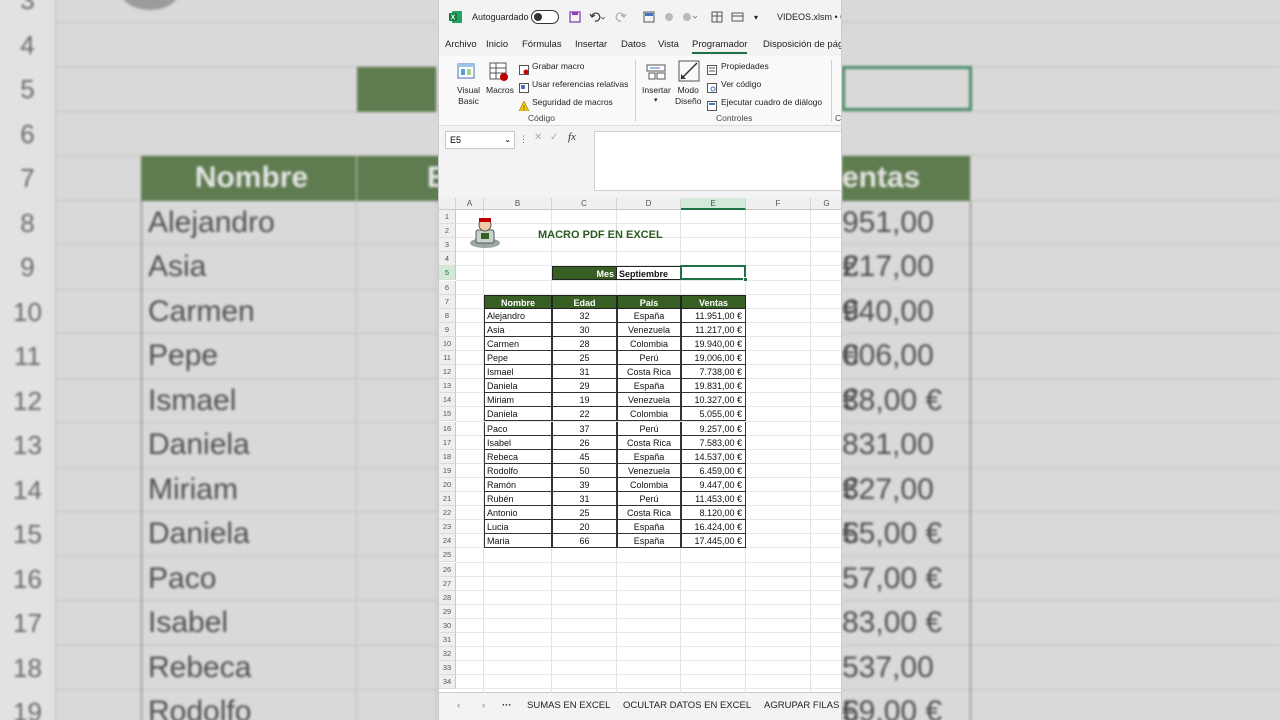 Image resolution: width=1280 pixels, height=720 pixels. Describe the element at coordinates (584, 470) in the screenshot. I see `table-cell-age: 50` at that location.